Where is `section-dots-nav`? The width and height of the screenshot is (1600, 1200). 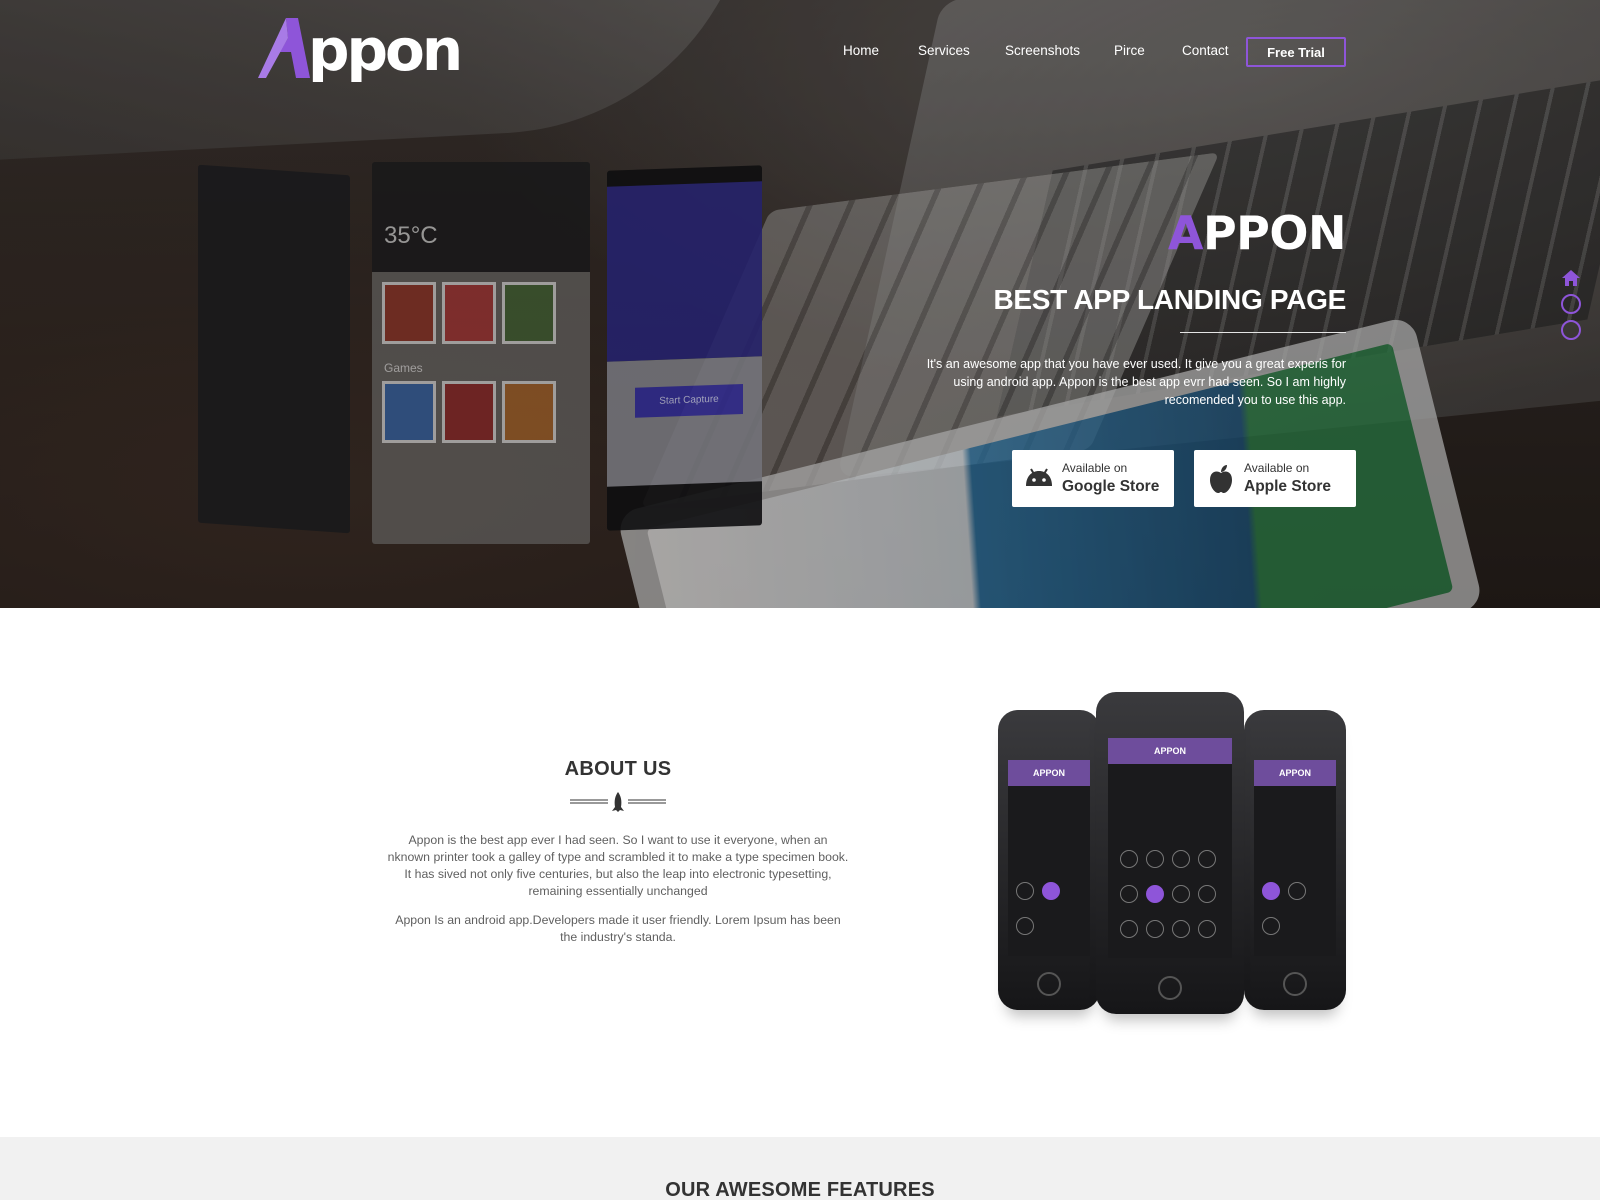
section-dots-nav is located at coordinates (1572, 307).